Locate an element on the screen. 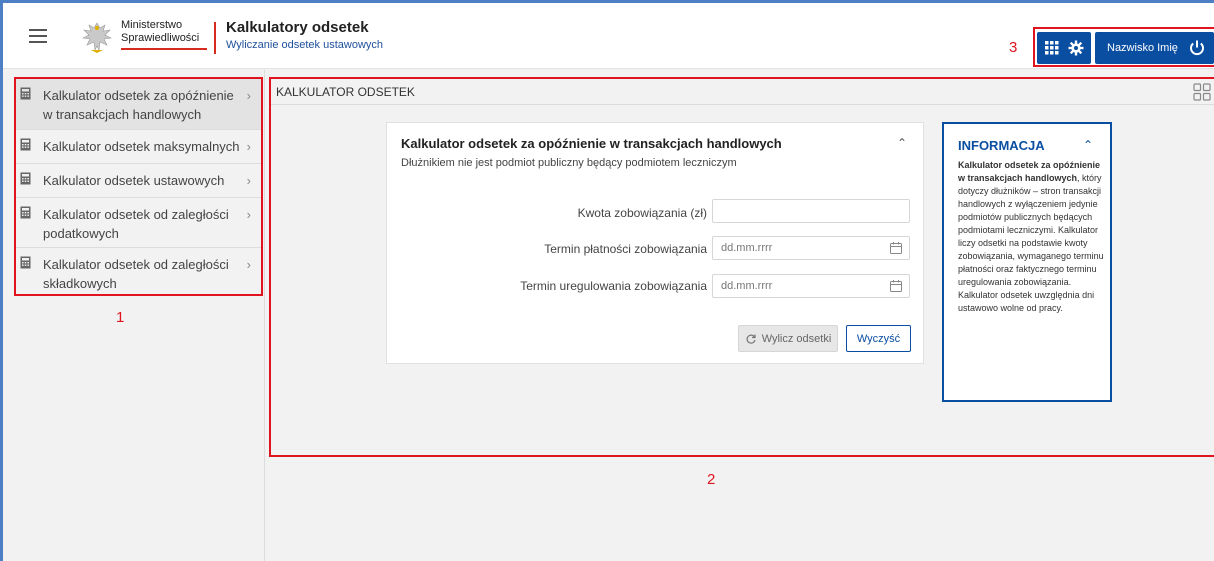  user-logout-button: Nazwisko Imię is located at coordinates (1154, 48).